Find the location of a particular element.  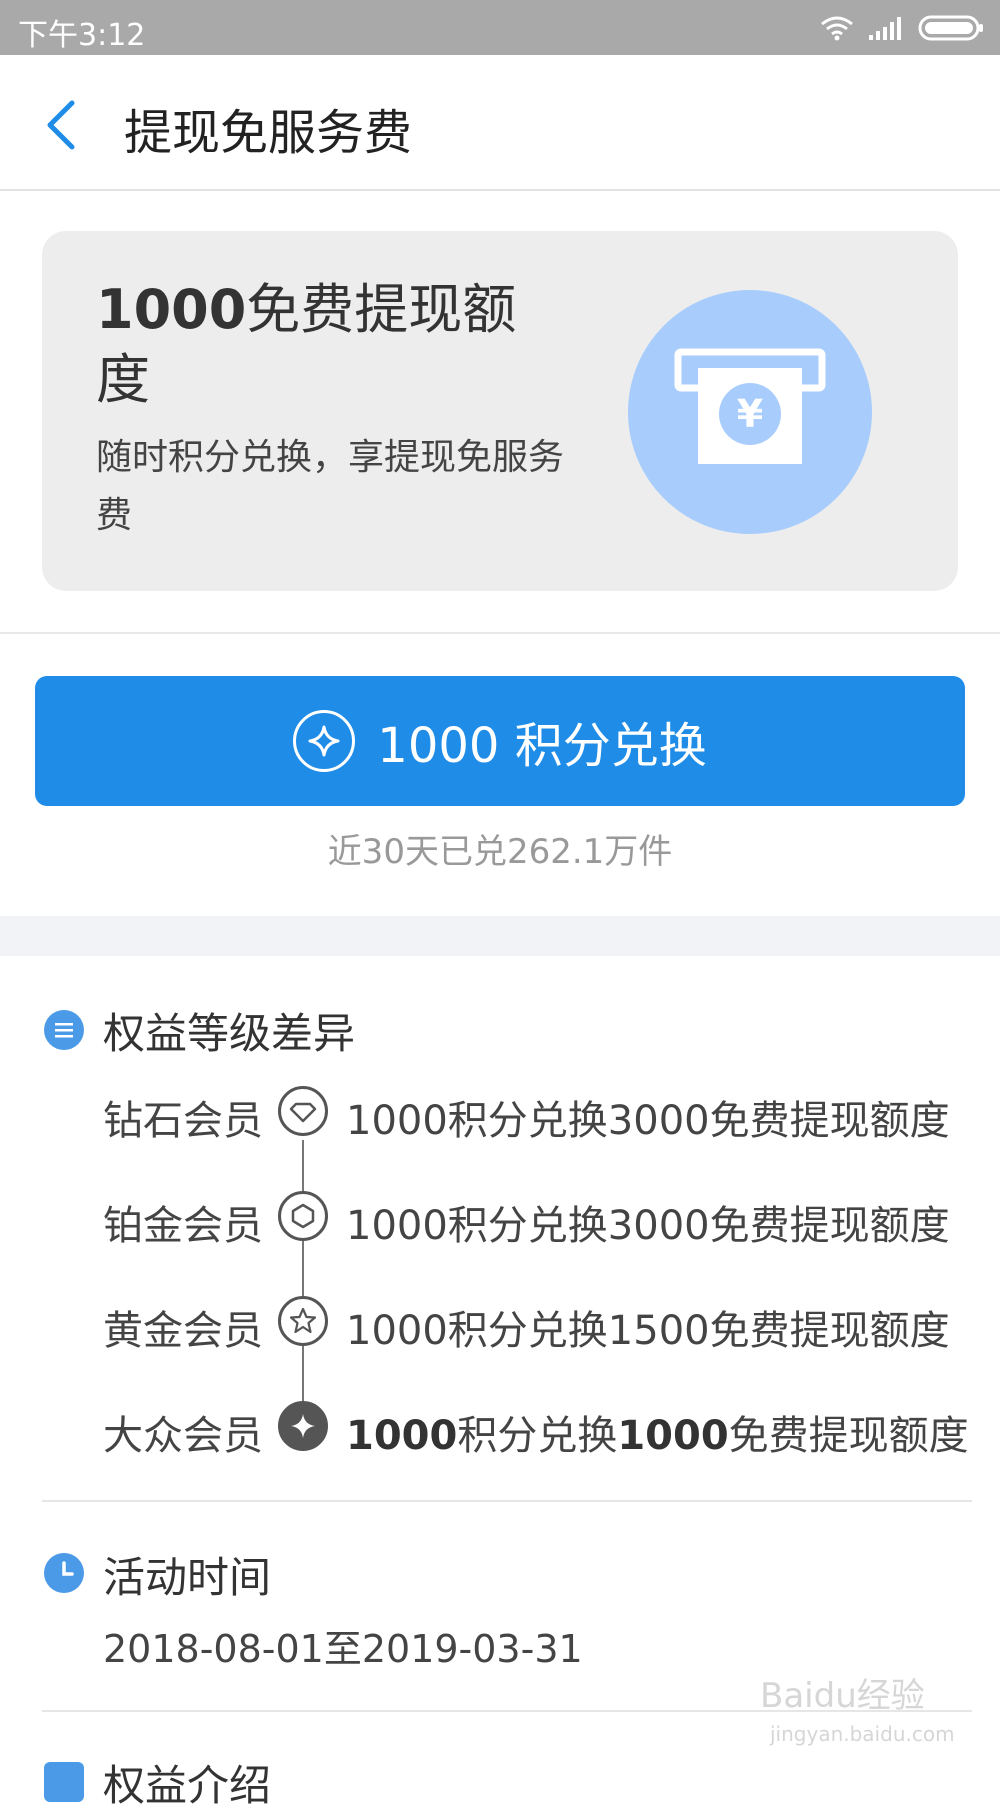

chevron-left-icon is located at coordinates (61, 125).